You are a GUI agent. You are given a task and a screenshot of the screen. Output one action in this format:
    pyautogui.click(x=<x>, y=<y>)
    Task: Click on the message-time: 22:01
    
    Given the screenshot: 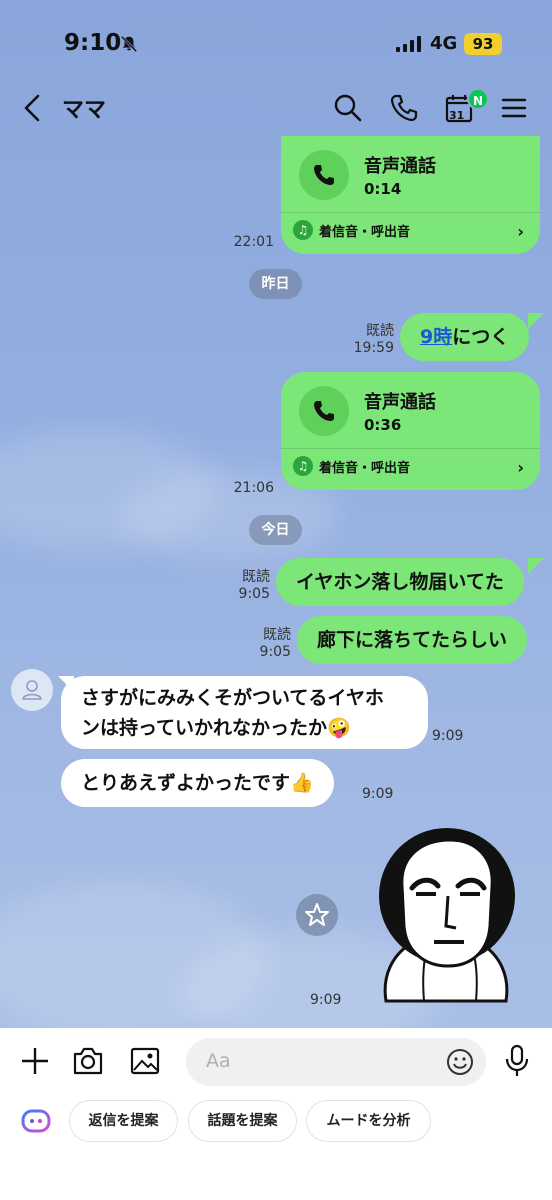 What is the action you would take?
    pyautogui.click(x=253, y=242)
    